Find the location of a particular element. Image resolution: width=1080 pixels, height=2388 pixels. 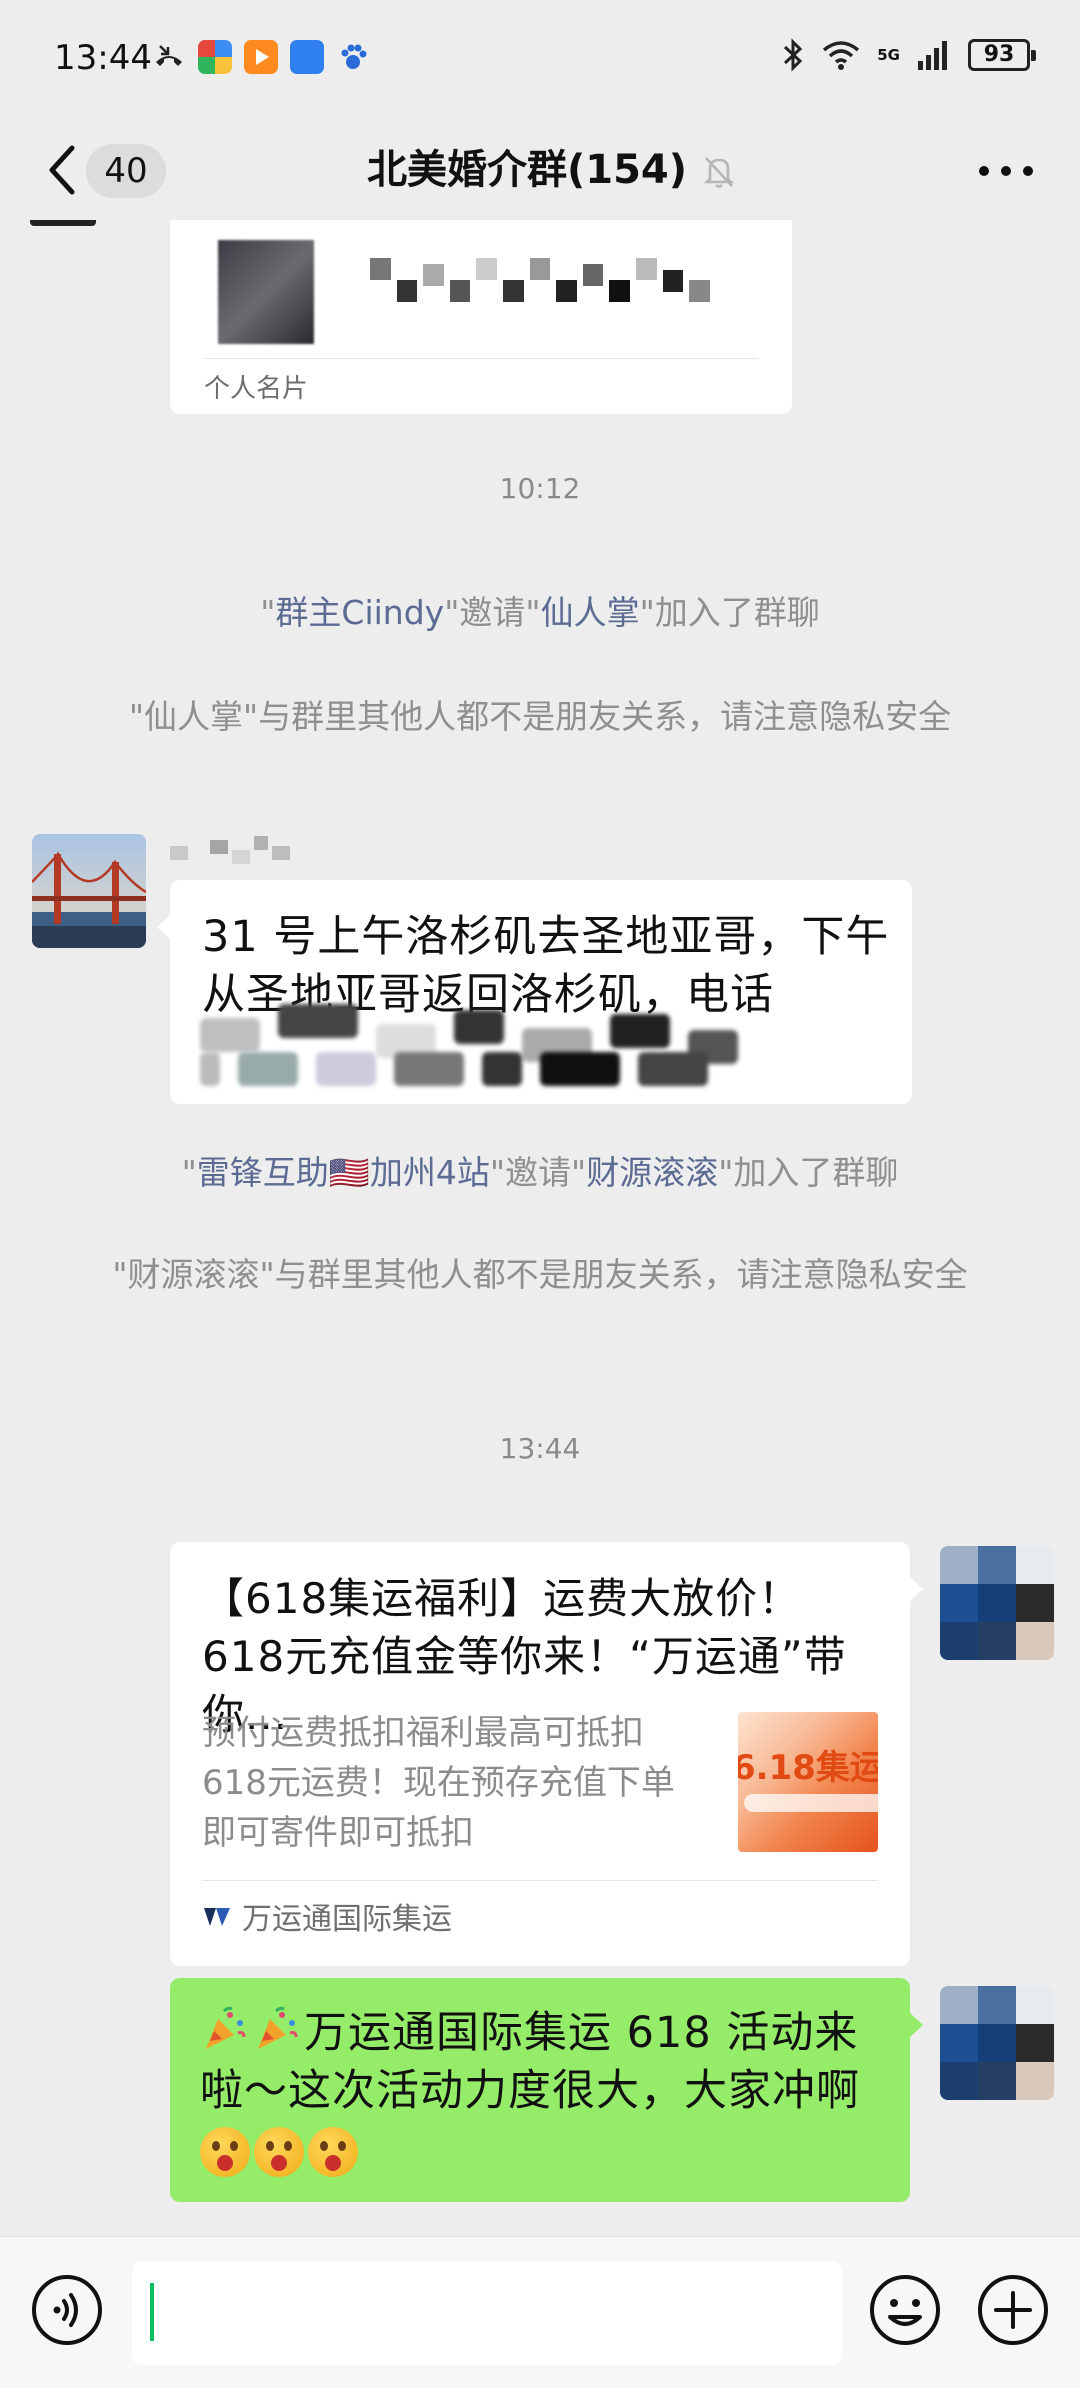

timestamp: 10:12 is located at coordinates (540, 488).